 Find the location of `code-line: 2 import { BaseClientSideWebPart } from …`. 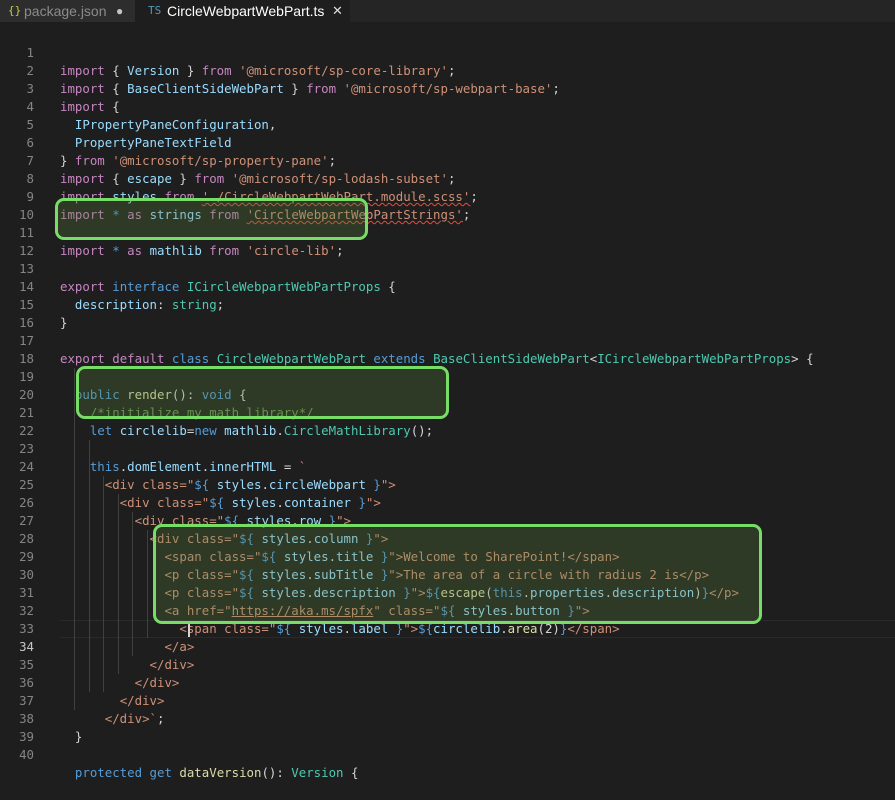

code-line: 2 import { BaseClientSideWebPart } from … is located at coordinates (447, 70).